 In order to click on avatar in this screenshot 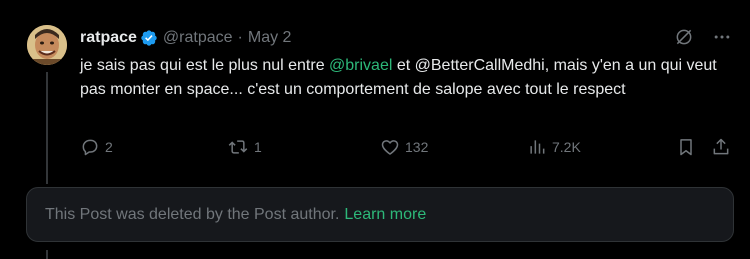, I will do `click(47, 45)`.